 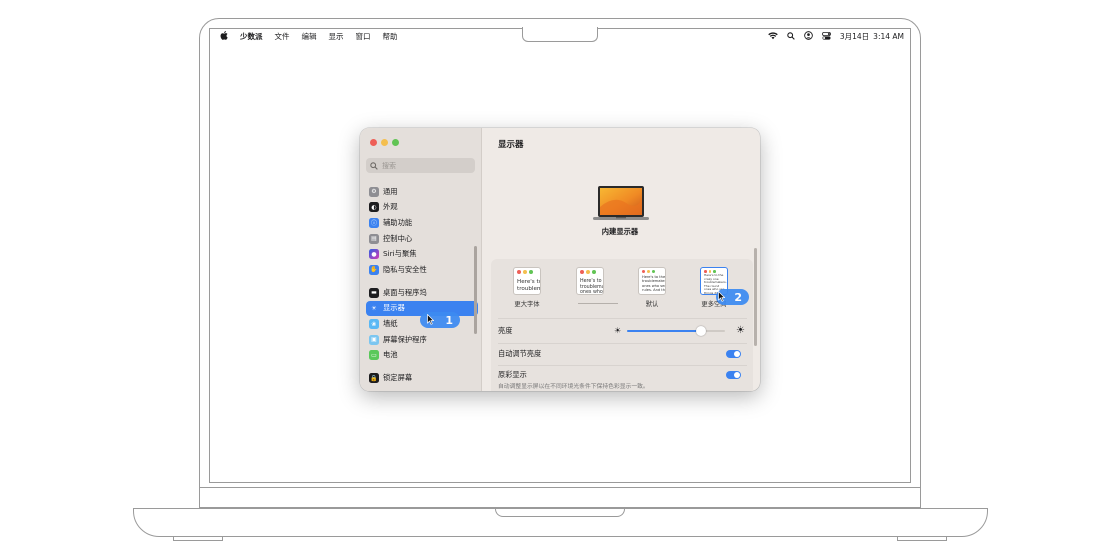 I want to click on minimize-button, so click(x=384, y=142).